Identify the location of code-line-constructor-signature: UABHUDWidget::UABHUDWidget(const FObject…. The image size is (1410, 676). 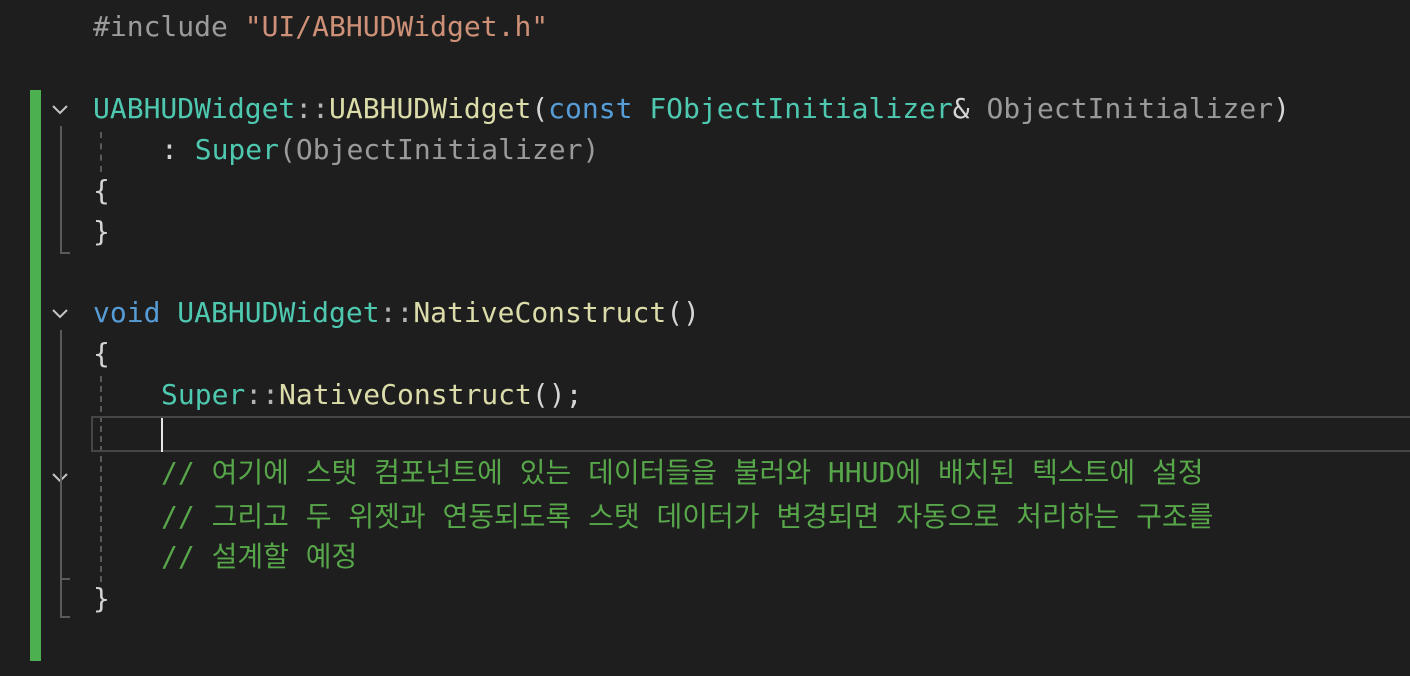
(691, 108).